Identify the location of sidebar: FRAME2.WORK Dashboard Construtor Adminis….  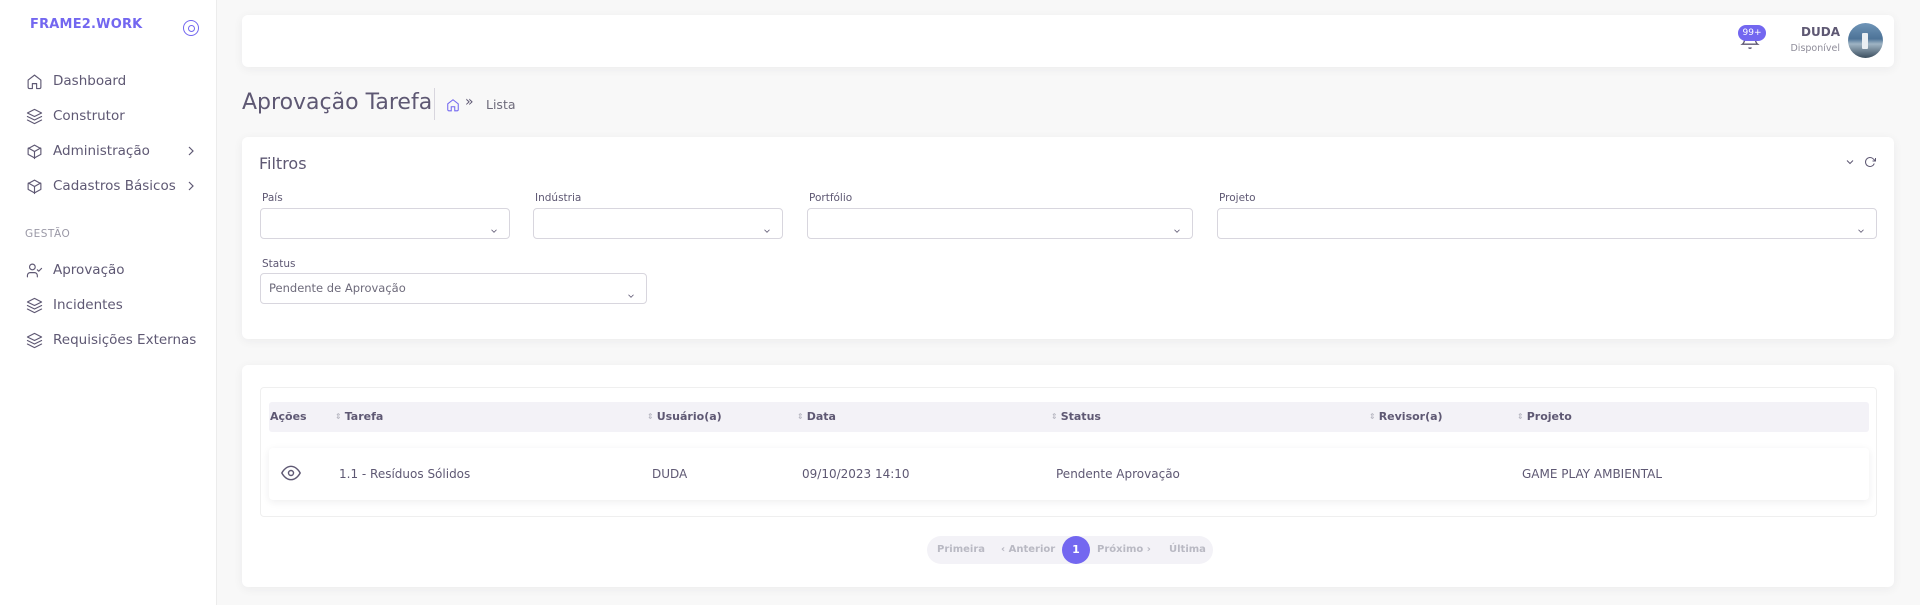
(108, 302).